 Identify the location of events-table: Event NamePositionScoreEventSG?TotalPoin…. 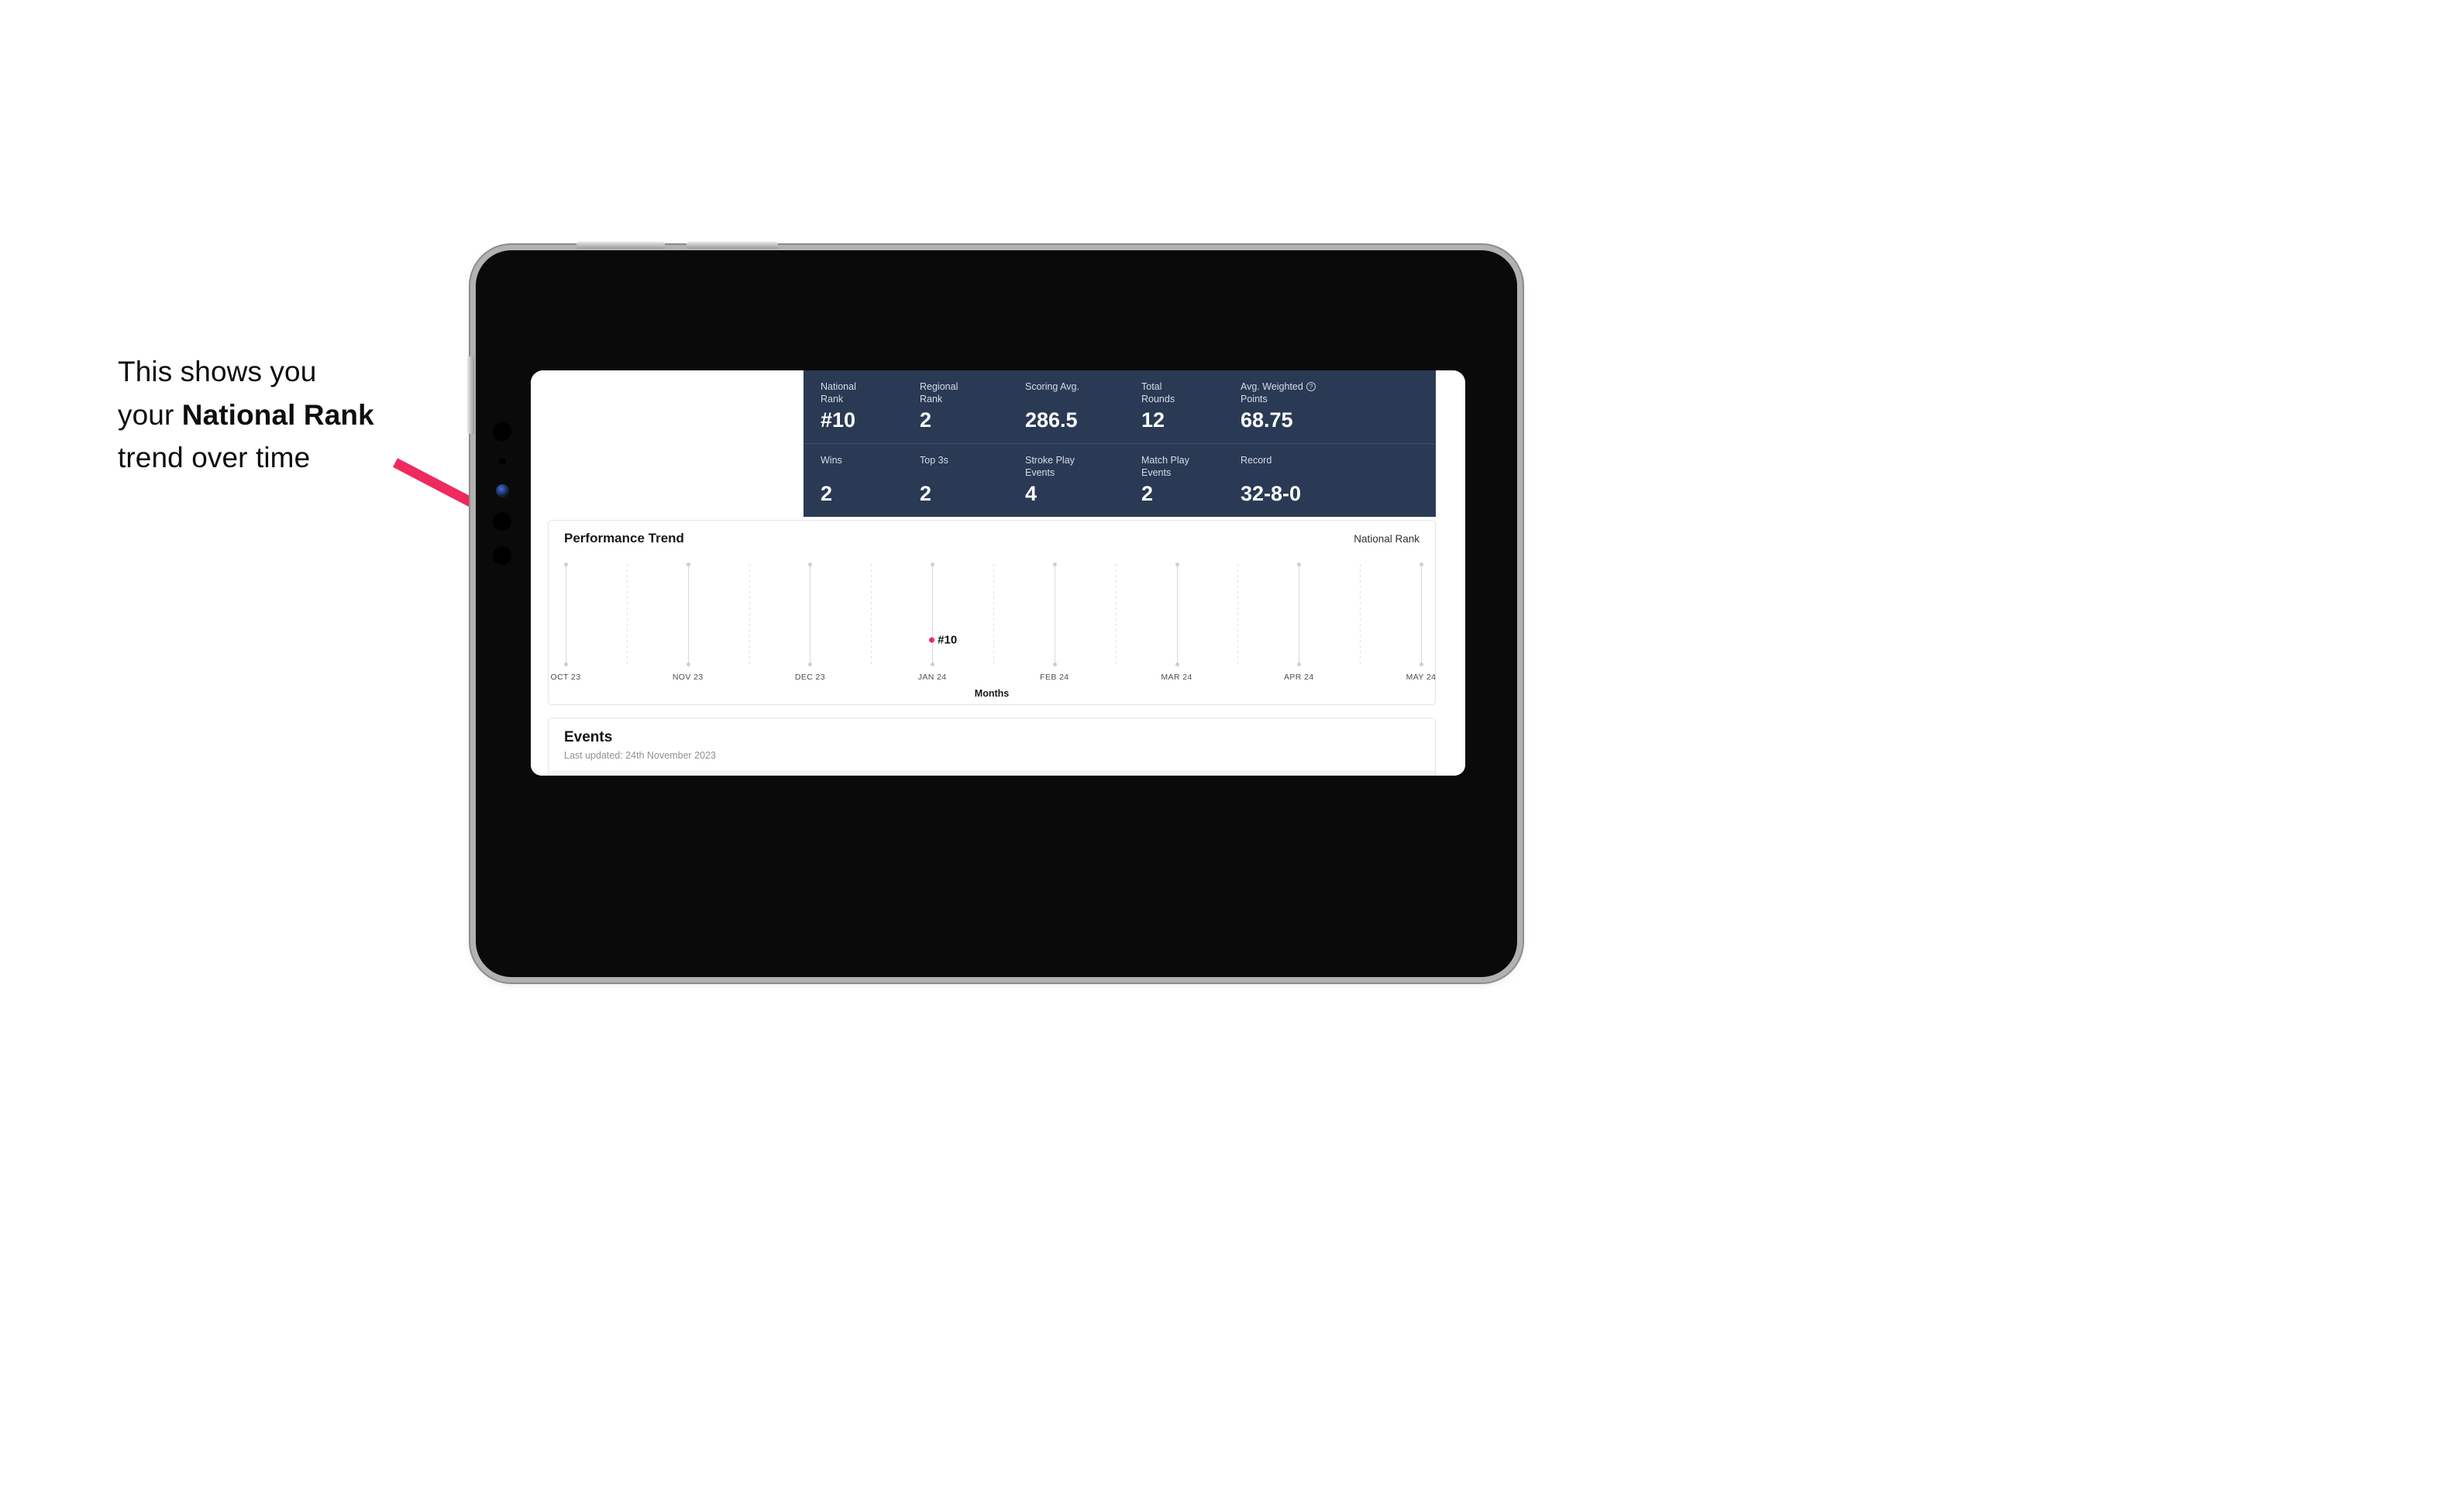
(992, 773).